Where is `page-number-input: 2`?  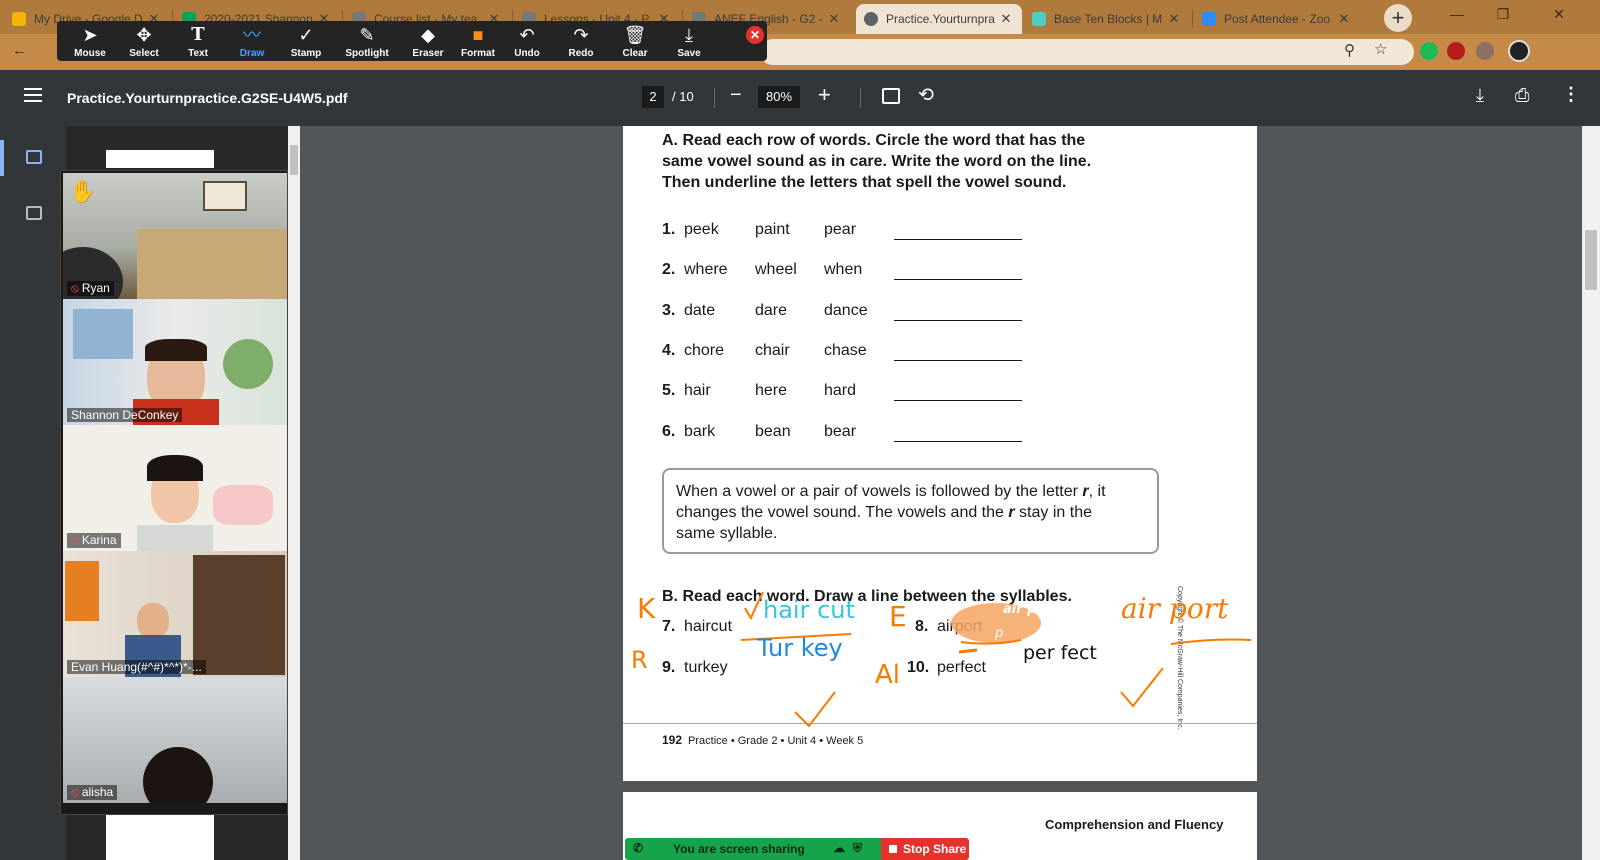
page-number-input: 2 is located at coordinates (653, 97).